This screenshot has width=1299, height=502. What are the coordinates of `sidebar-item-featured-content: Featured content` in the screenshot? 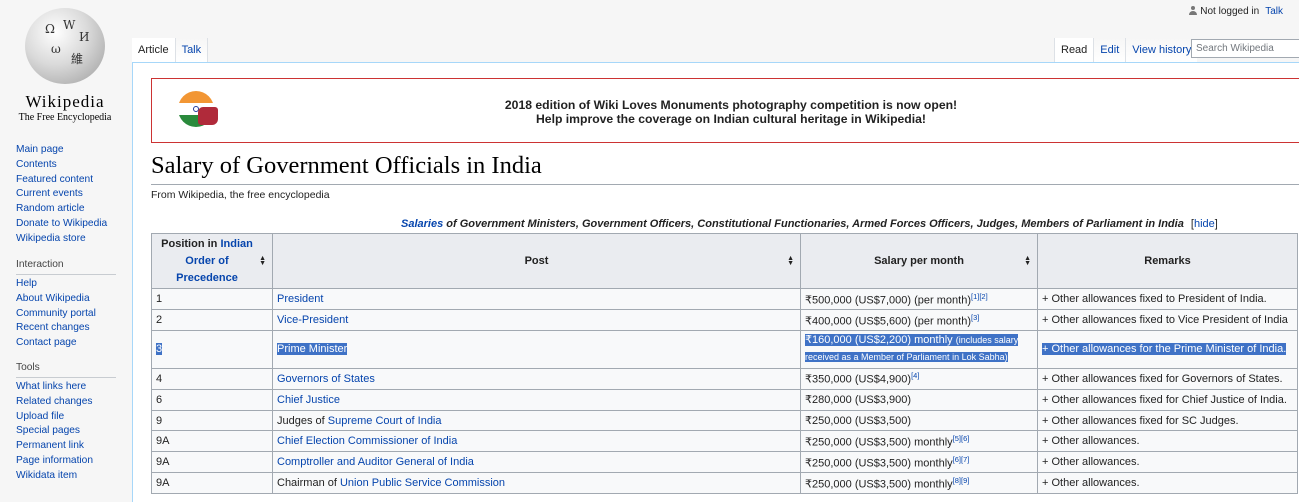 It's located at (68, 180).